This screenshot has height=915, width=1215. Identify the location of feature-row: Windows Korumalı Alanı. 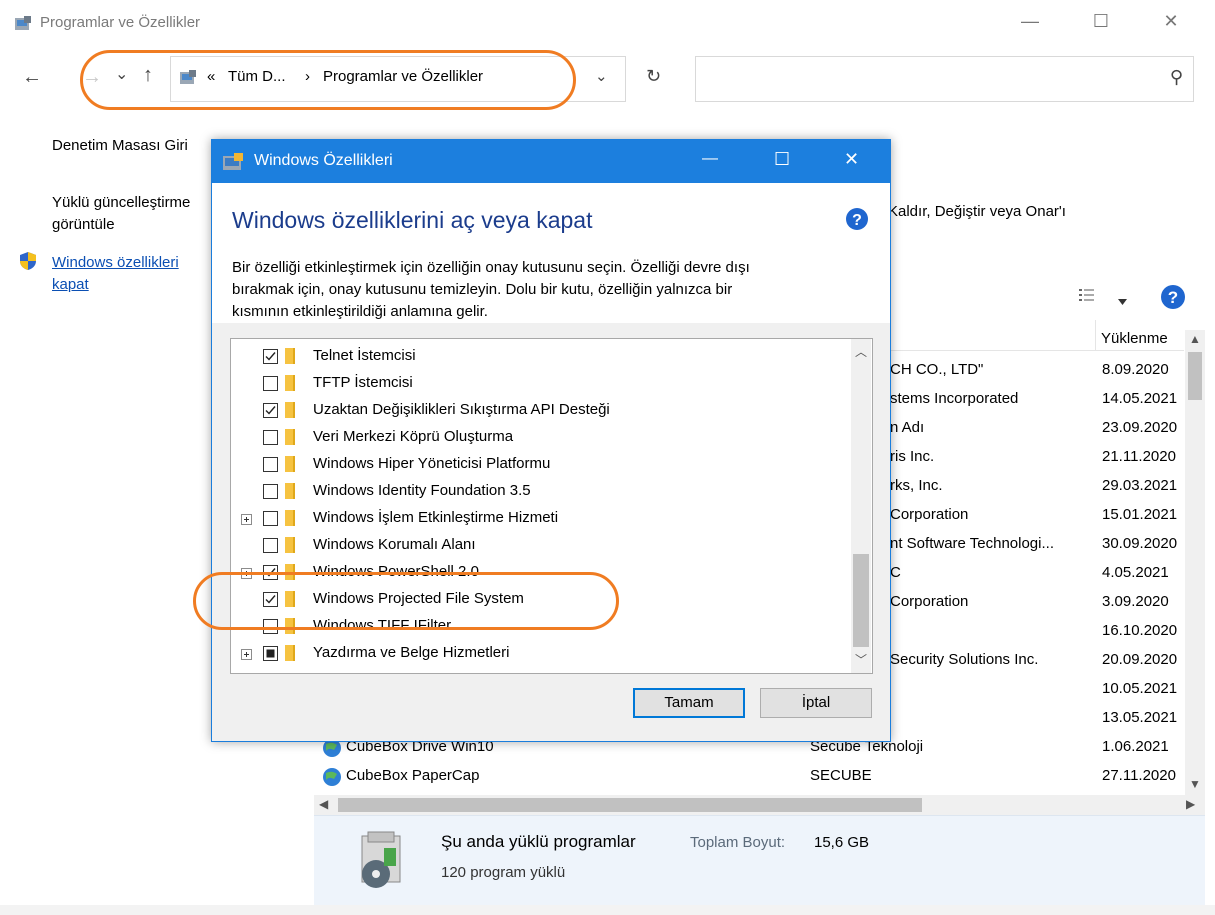
(541, 545).